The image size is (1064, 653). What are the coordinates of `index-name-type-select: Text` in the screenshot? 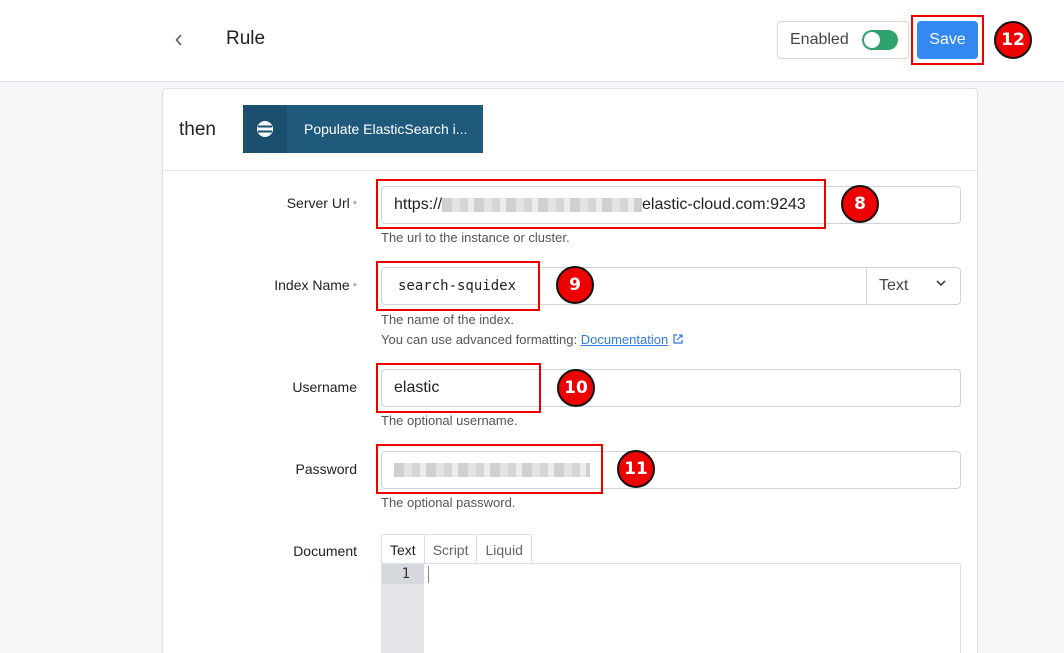 It's located at (913, 286).